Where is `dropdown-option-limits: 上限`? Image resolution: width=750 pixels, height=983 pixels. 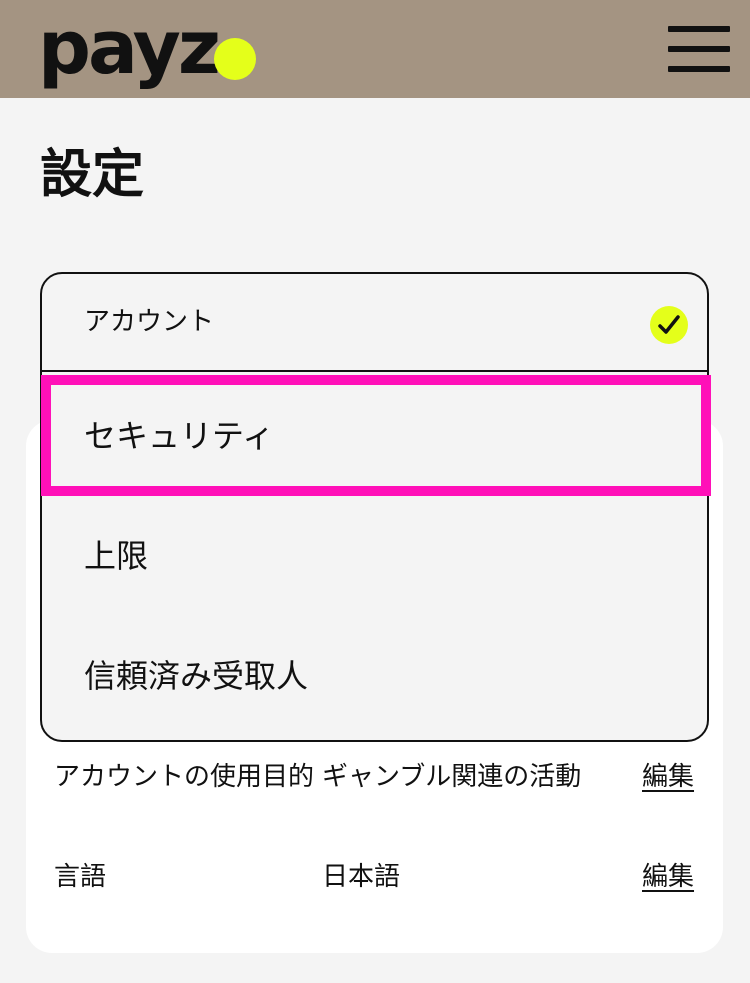 dropdown-option-limits: 上限 is located at coordinates (374, 556).